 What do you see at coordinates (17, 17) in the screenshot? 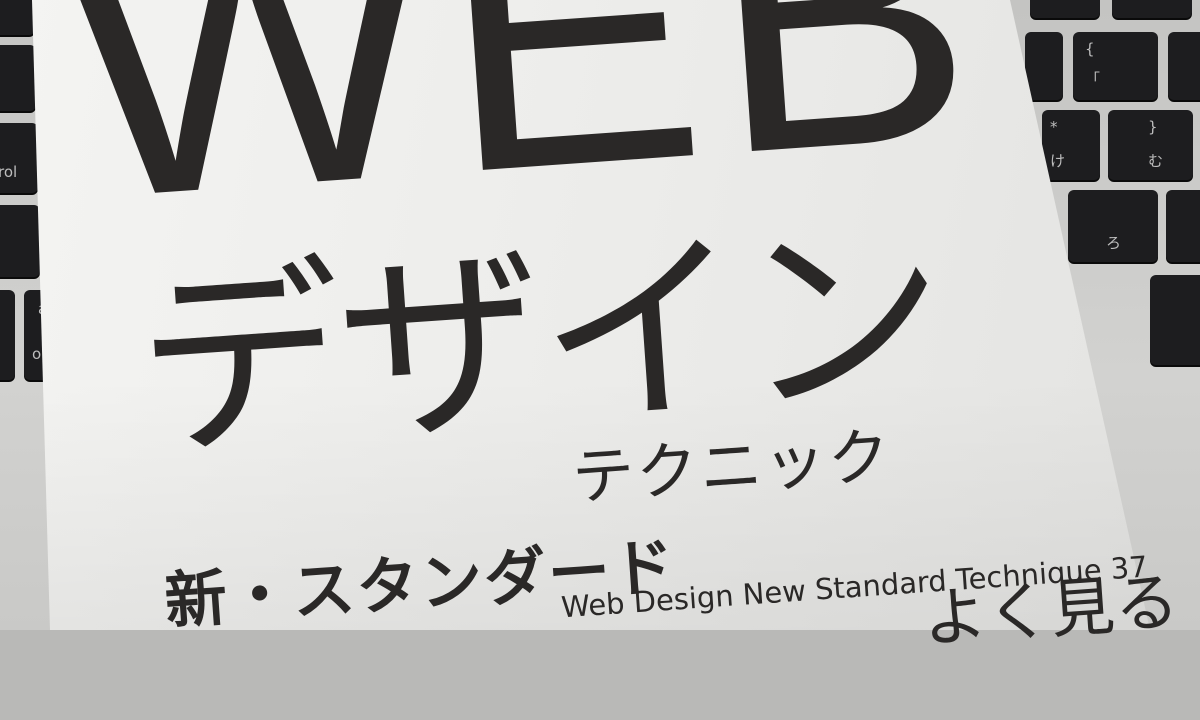
I see `keyboard-key` at bounding box center [17, 17].